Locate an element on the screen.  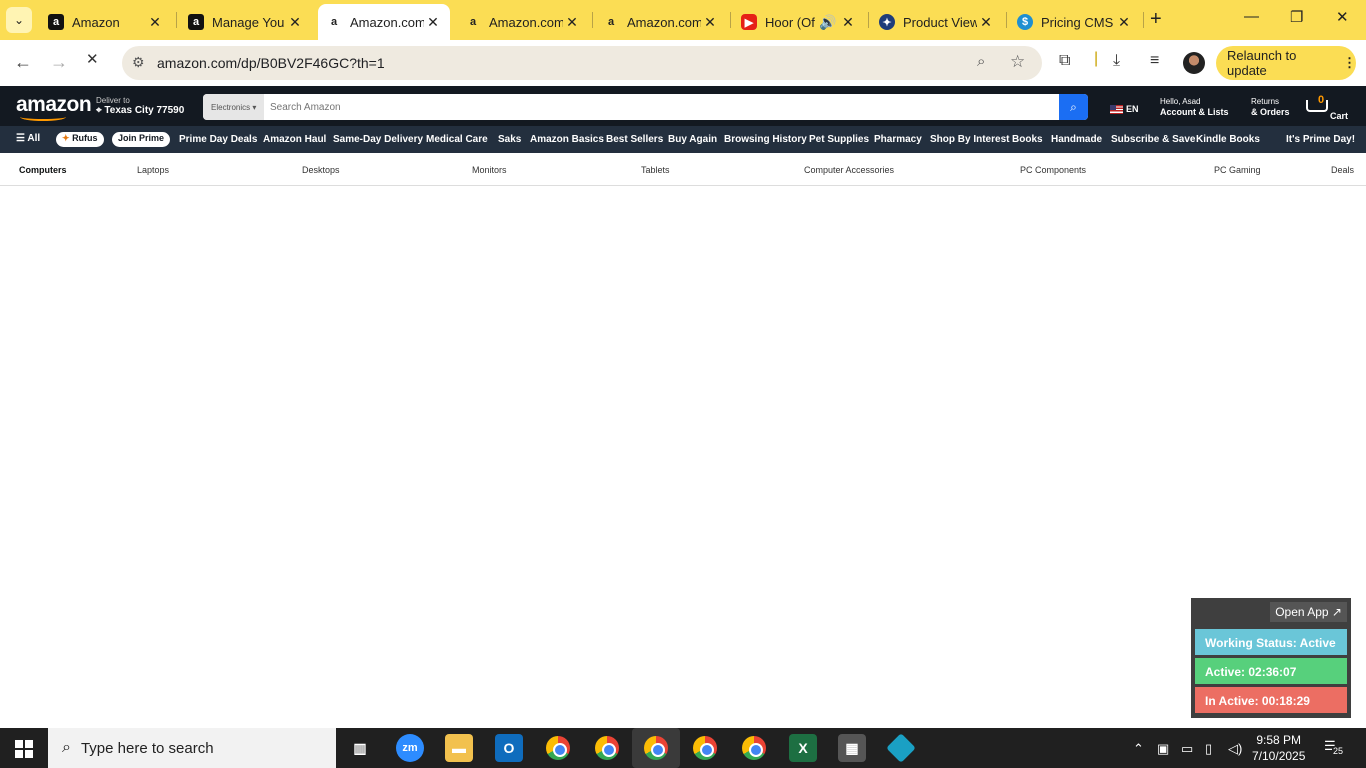
battery-icon: ▭ is located at coordinates (1187, 749).